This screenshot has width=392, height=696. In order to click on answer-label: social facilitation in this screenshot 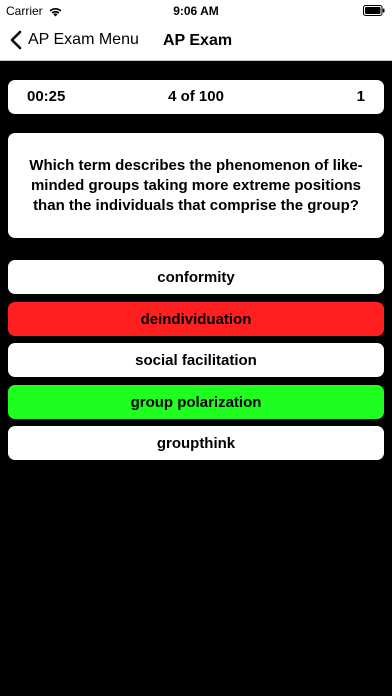, I will do `click(196, 360)`.